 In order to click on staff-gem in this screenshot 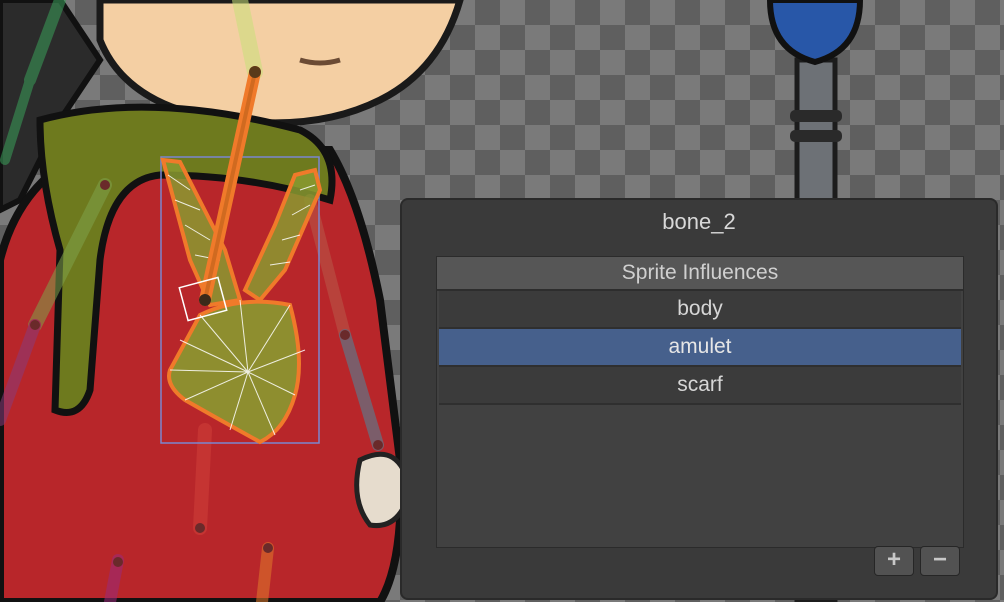, I will do `click(815, 33)`.